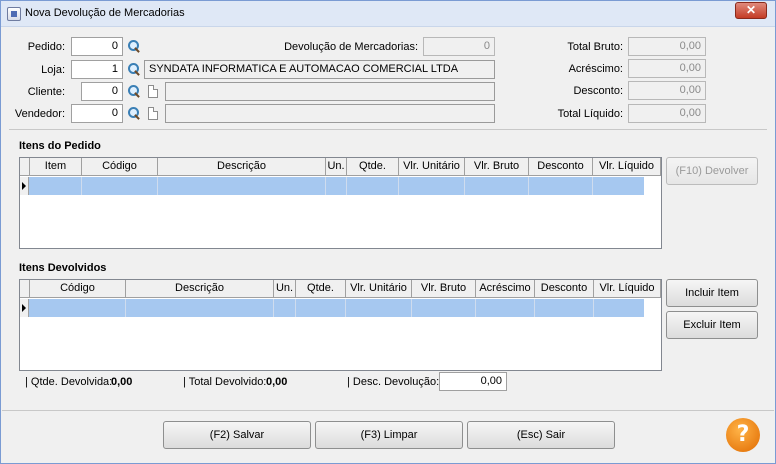 The image size is (776, 464). What do you see at coordinates (505, 289) in the screenshot?
I see `column-header: Acréscimo` at bounding box center [505, 289].